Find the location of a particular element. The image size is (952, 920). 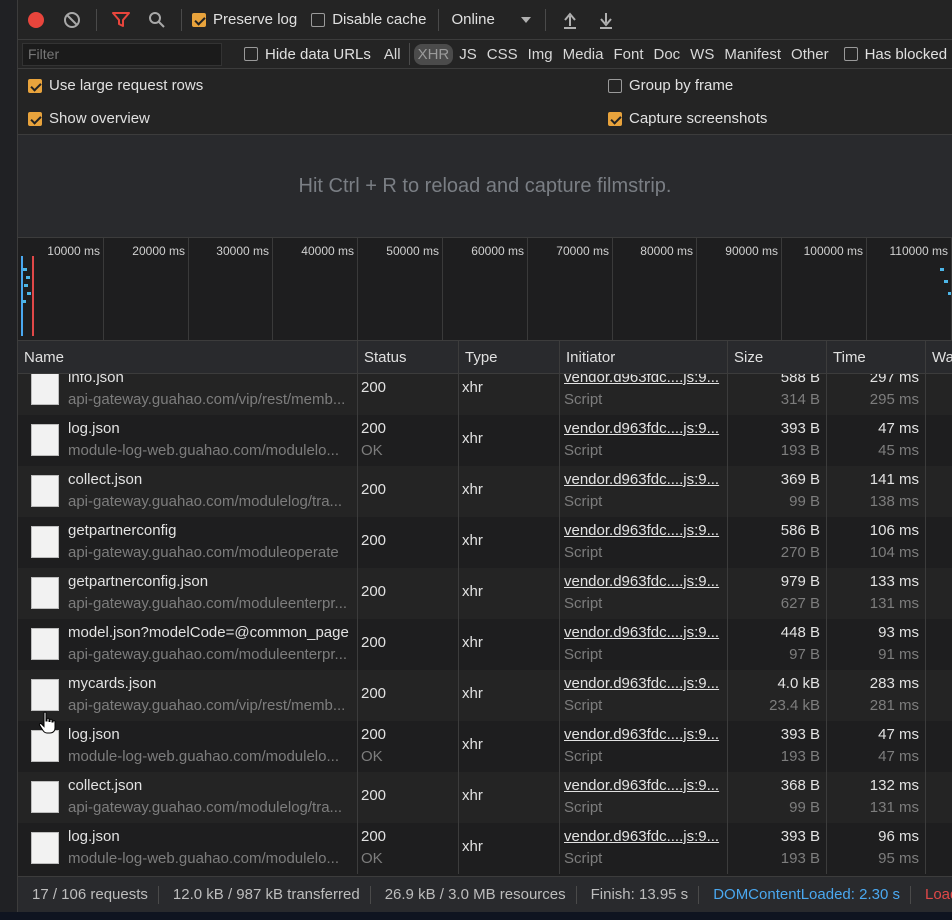

status-code: 200 is located at coordinates (374, 428).